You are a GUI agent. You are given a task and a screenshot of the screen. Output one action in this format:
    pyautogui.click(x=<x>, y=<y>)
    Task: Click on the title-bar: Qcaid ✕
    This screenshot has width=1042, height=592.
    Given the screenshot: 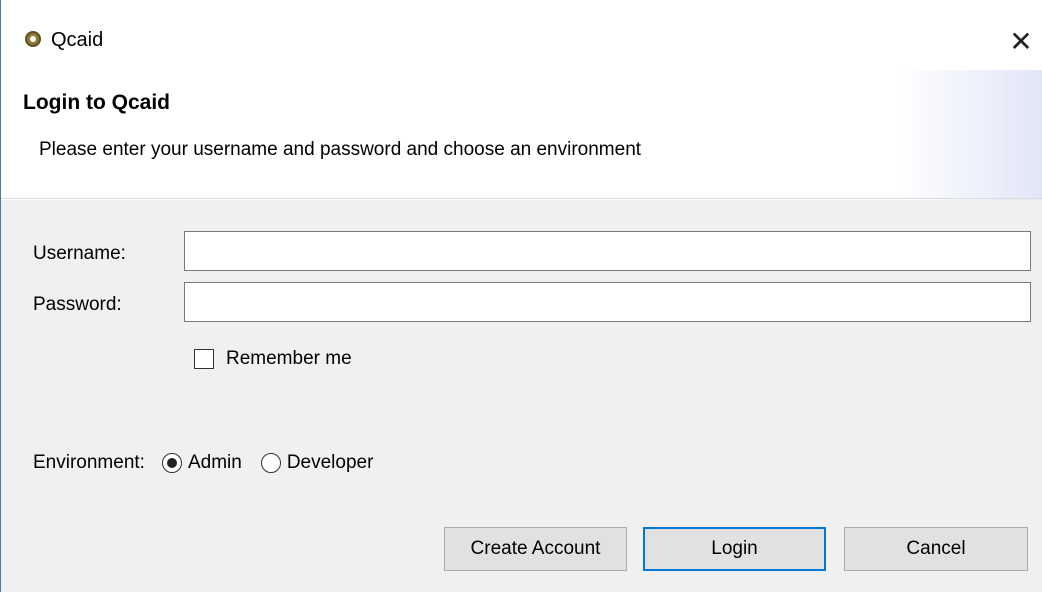 What is the action you would take?
    pyautogui.click(x=521, y=35)
    